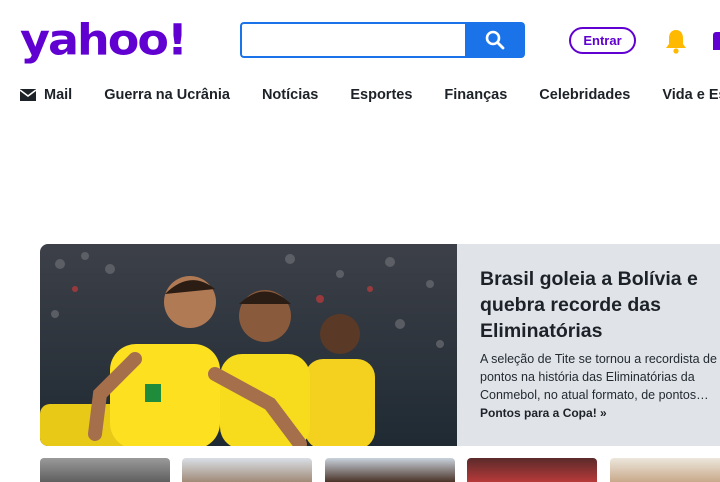  I want to click on nav-item-noticias: Notícias, so click(290, 95).